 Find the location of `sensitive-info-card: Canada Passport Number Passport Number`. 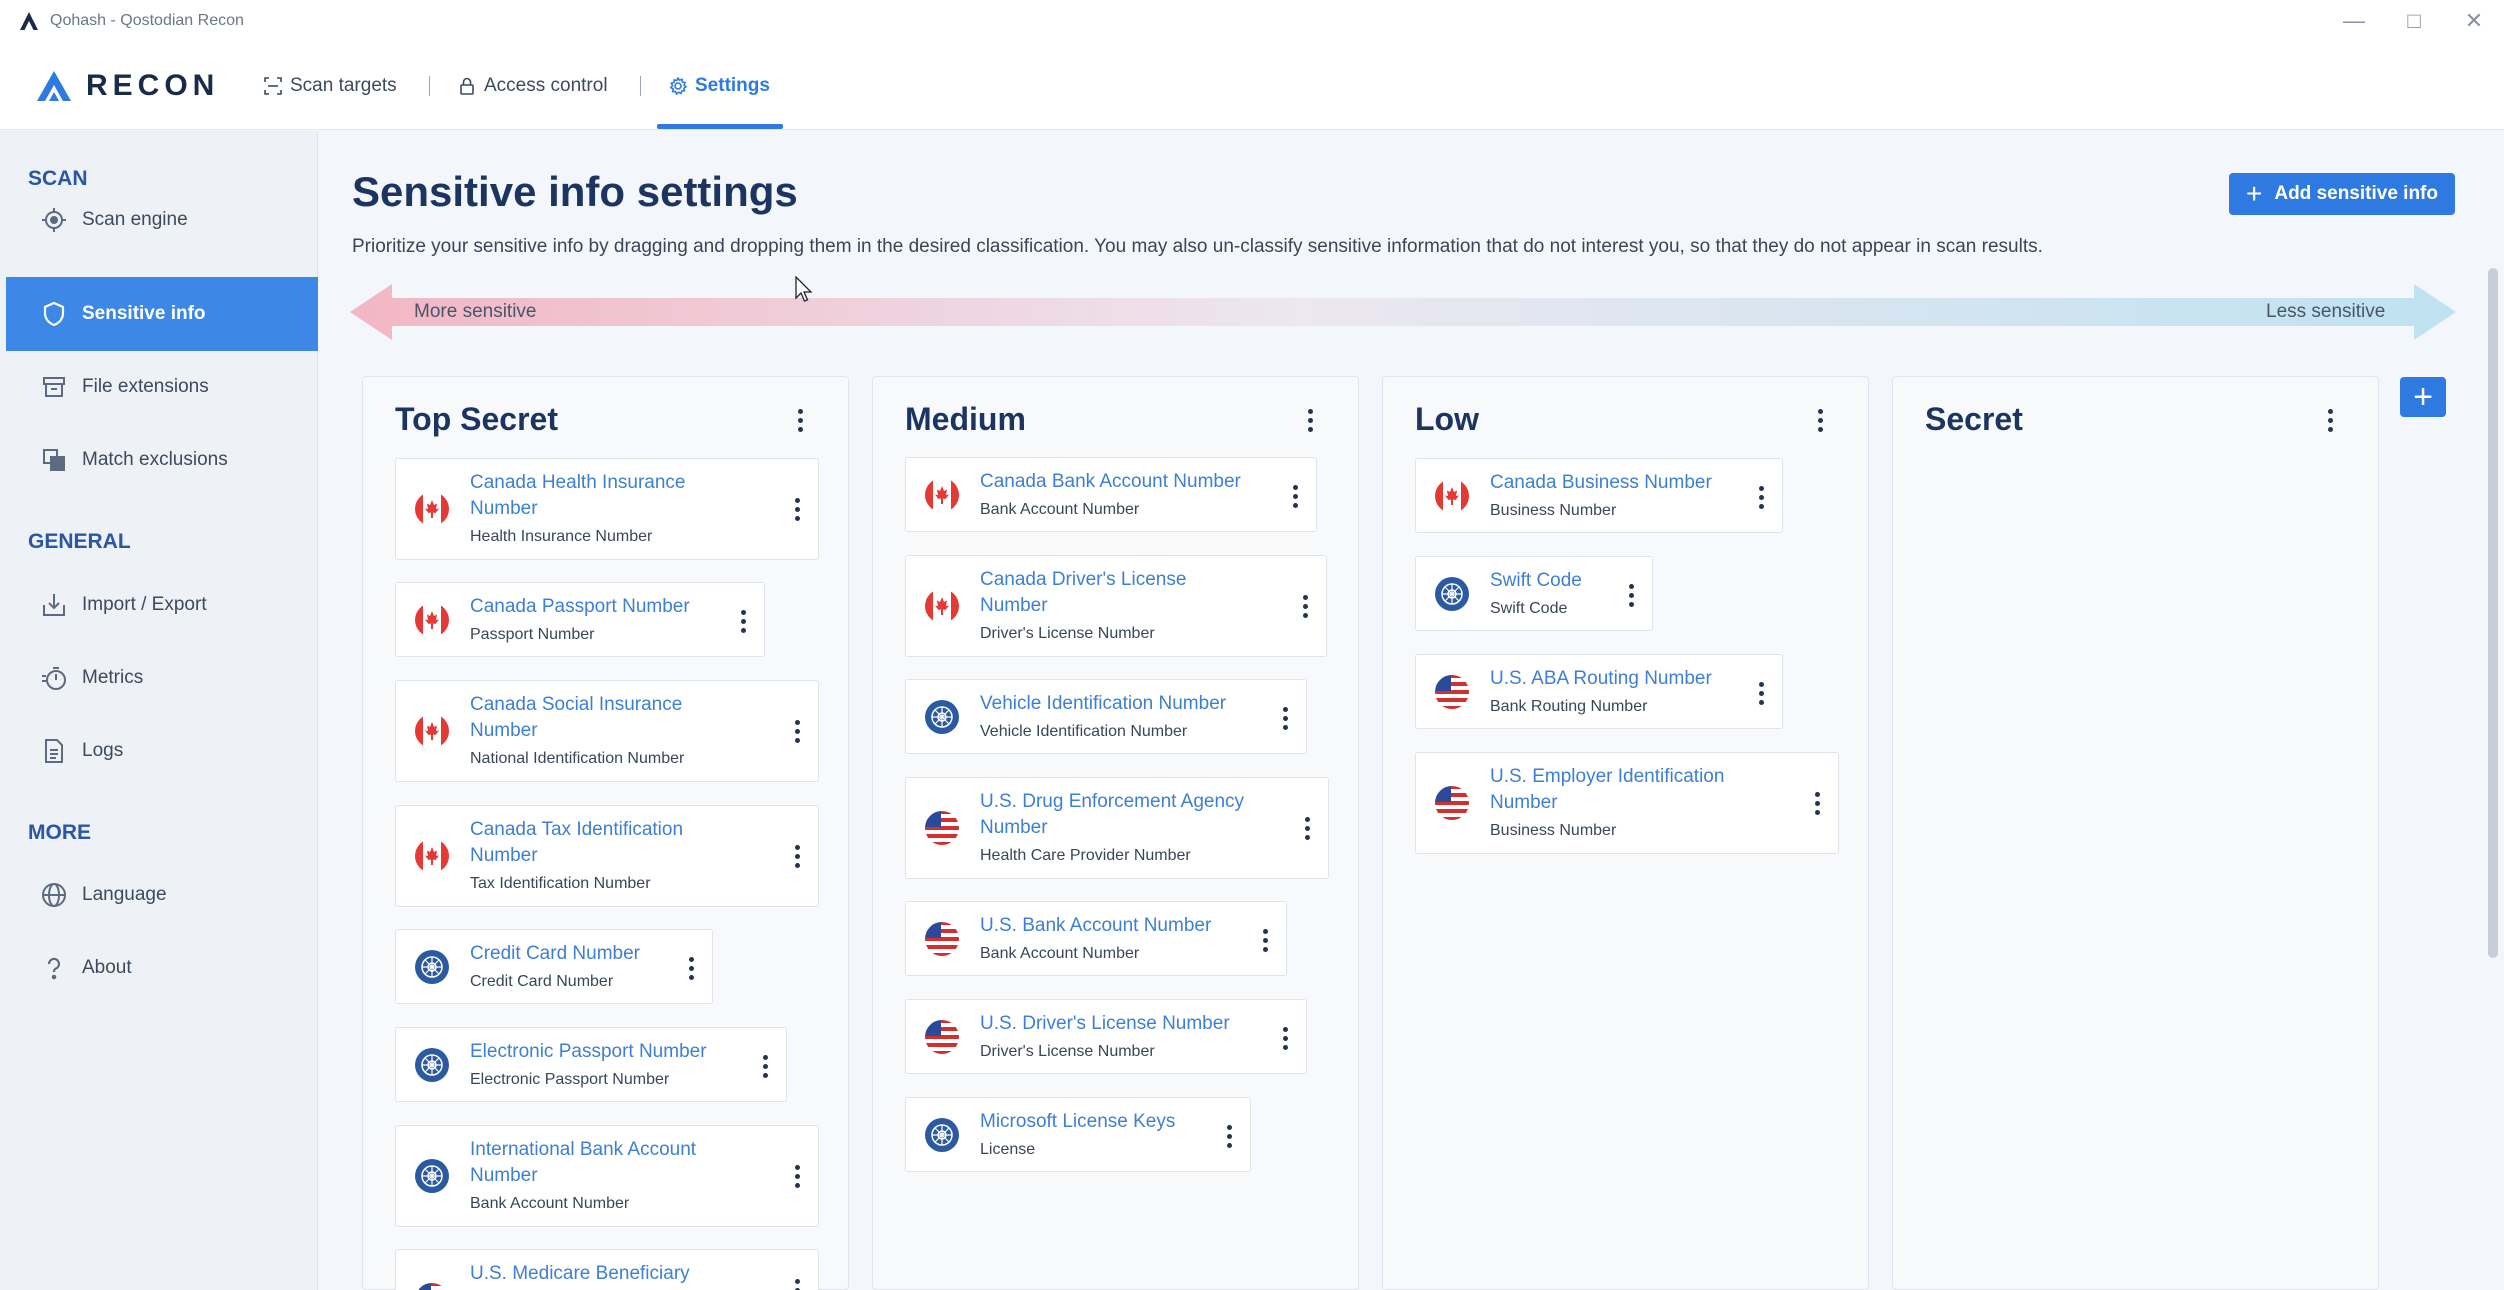

sensitive-info-card: Canada Passport Number Passport Number is located at coordinates (580, 619).